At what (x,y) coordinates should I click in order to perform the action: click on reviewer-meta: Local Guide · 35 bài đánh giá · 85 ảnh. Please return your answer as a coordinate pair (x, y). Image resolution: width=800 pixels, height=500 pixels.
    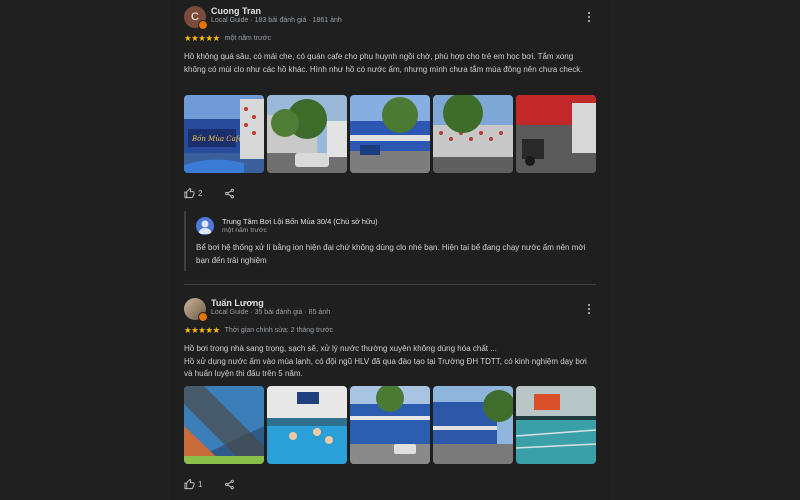
    Looking at the image, I should click on (271, 312).